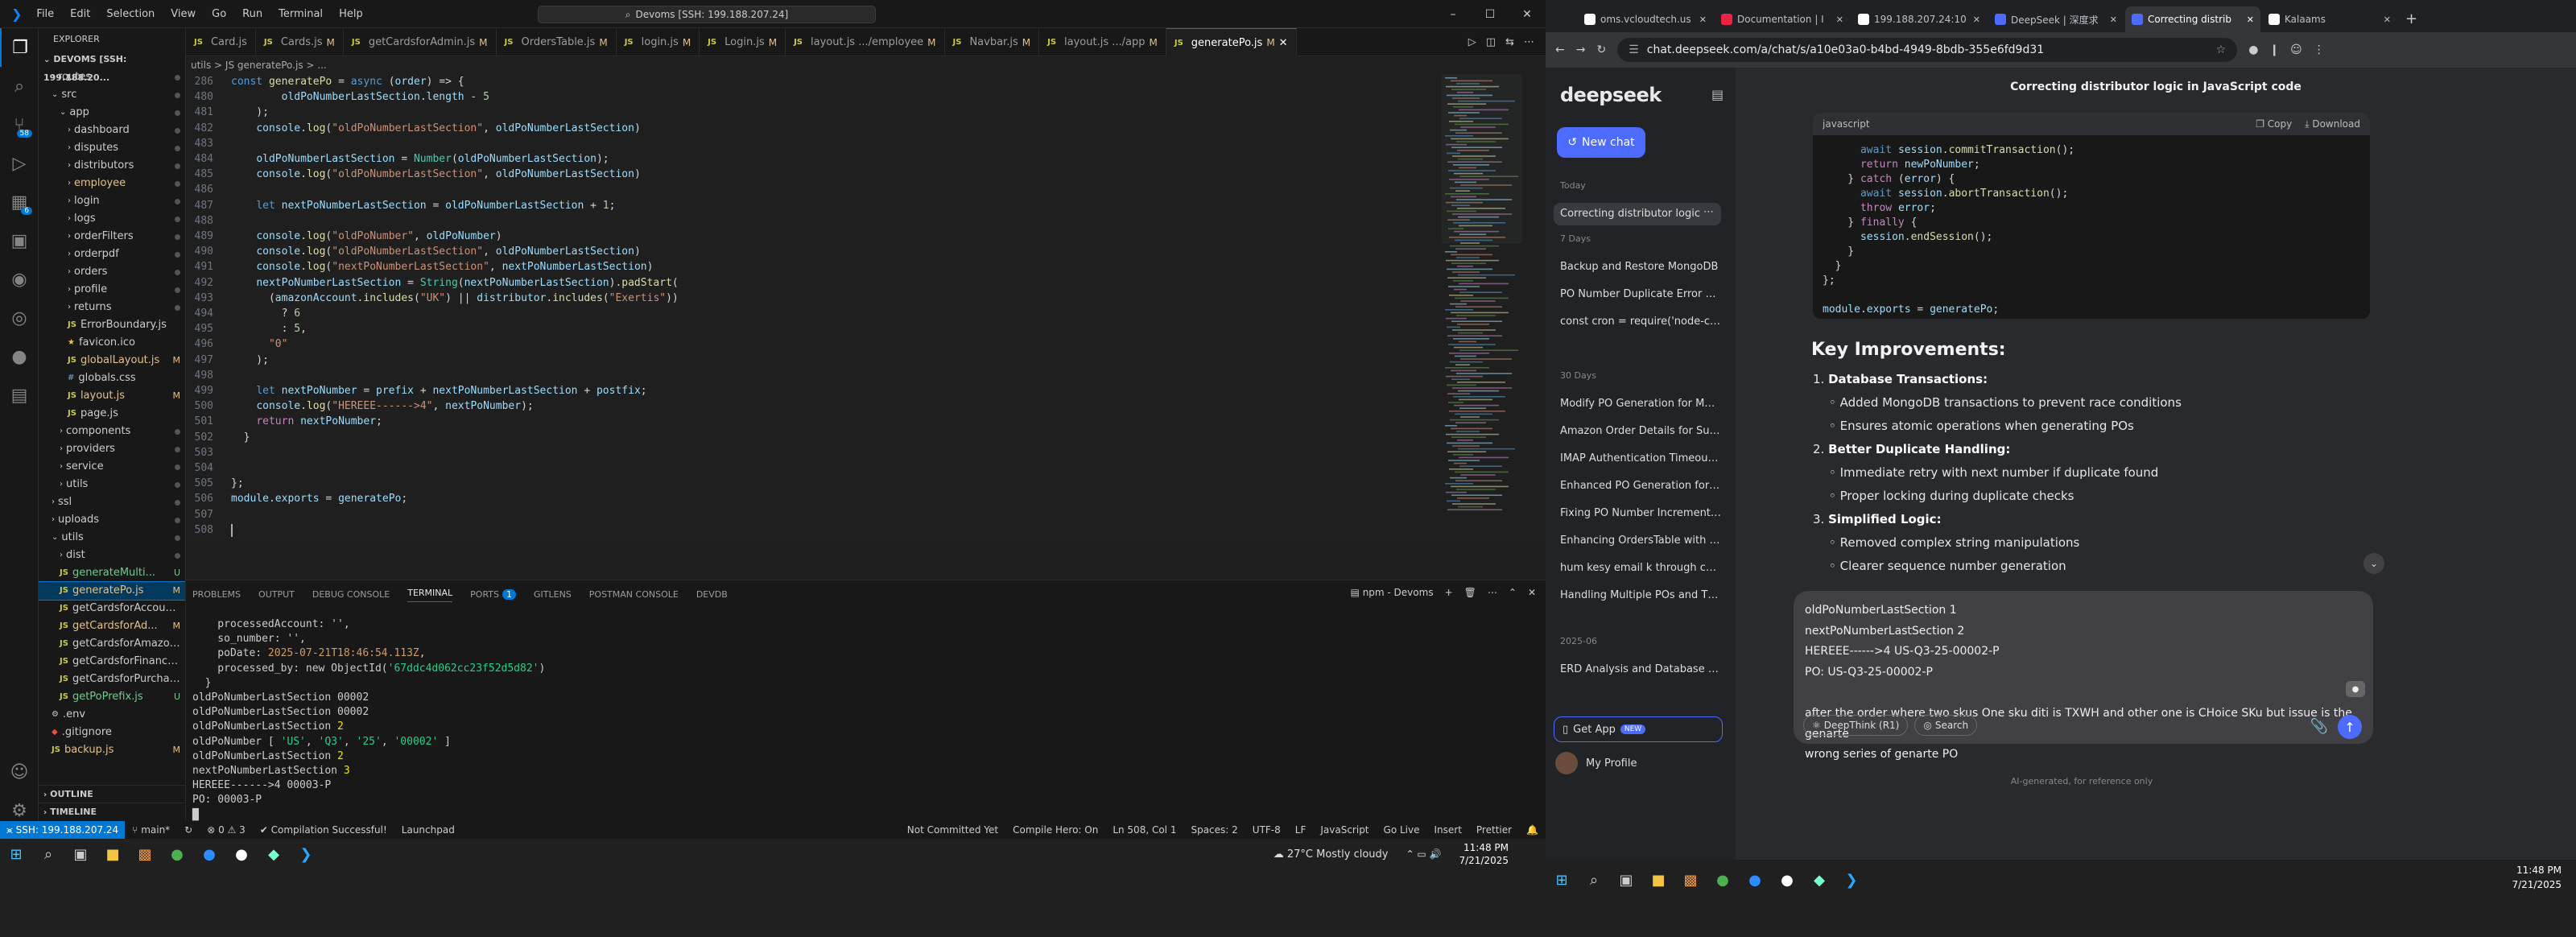 Image resolution: width=2576 pixels, height=937 pixels. What do you see at coordinates (1490, 14) in the screenshot?
I see `maximize-button: ☐` at bounding box center [1490, 14].